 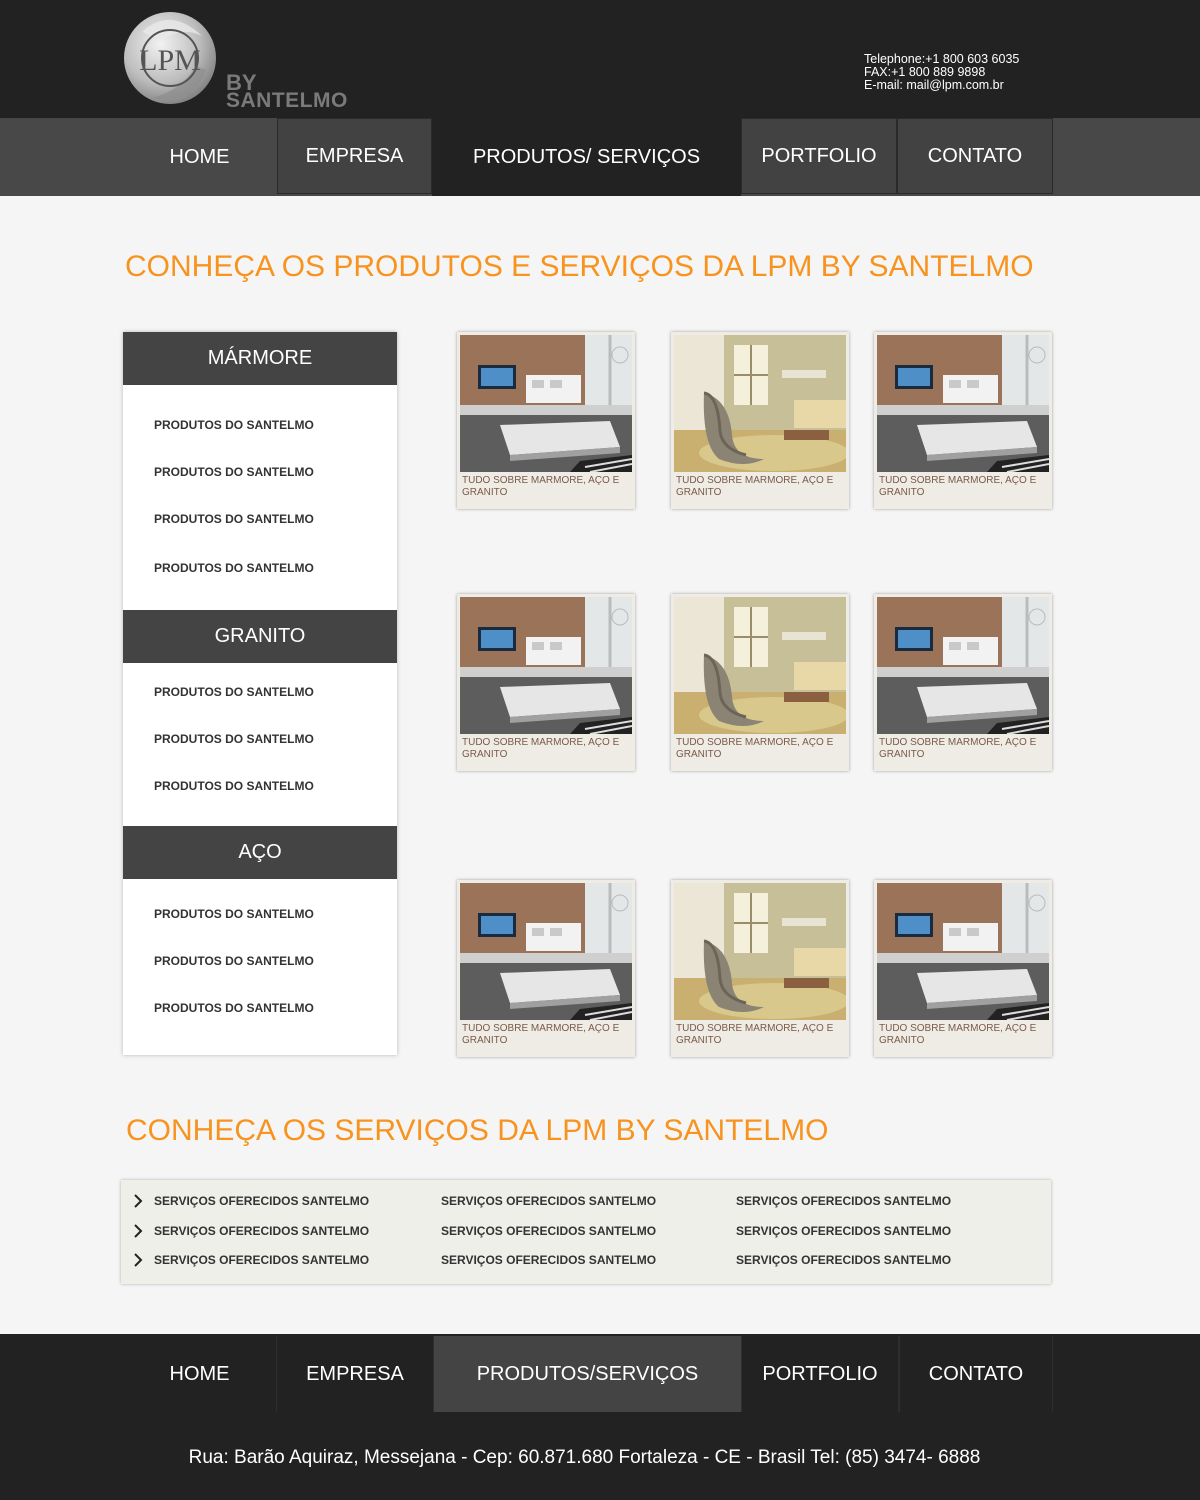 What do you see at coordinates (260, 358) in the screenshot?
I see `category-marmore: MÁRMORE` at bounding box center [260, 358].